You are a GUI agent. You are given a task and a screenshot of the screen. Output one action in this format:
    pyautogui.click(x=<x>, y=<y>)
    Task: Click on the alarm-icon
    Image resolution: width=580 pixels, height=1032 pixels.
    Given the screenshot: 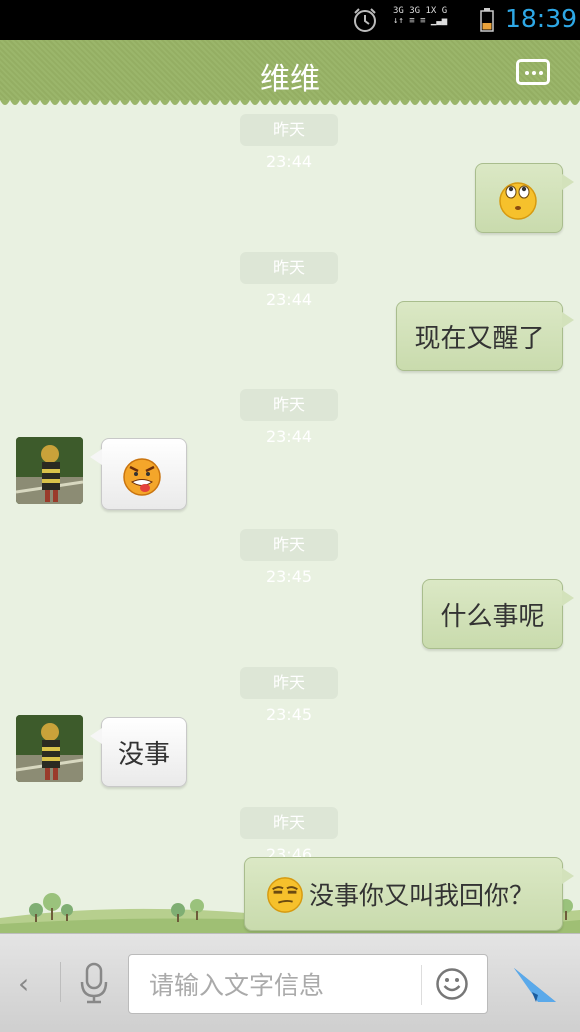 What is the action you would take?
    pyautogui.click(x=365, y=20)
    